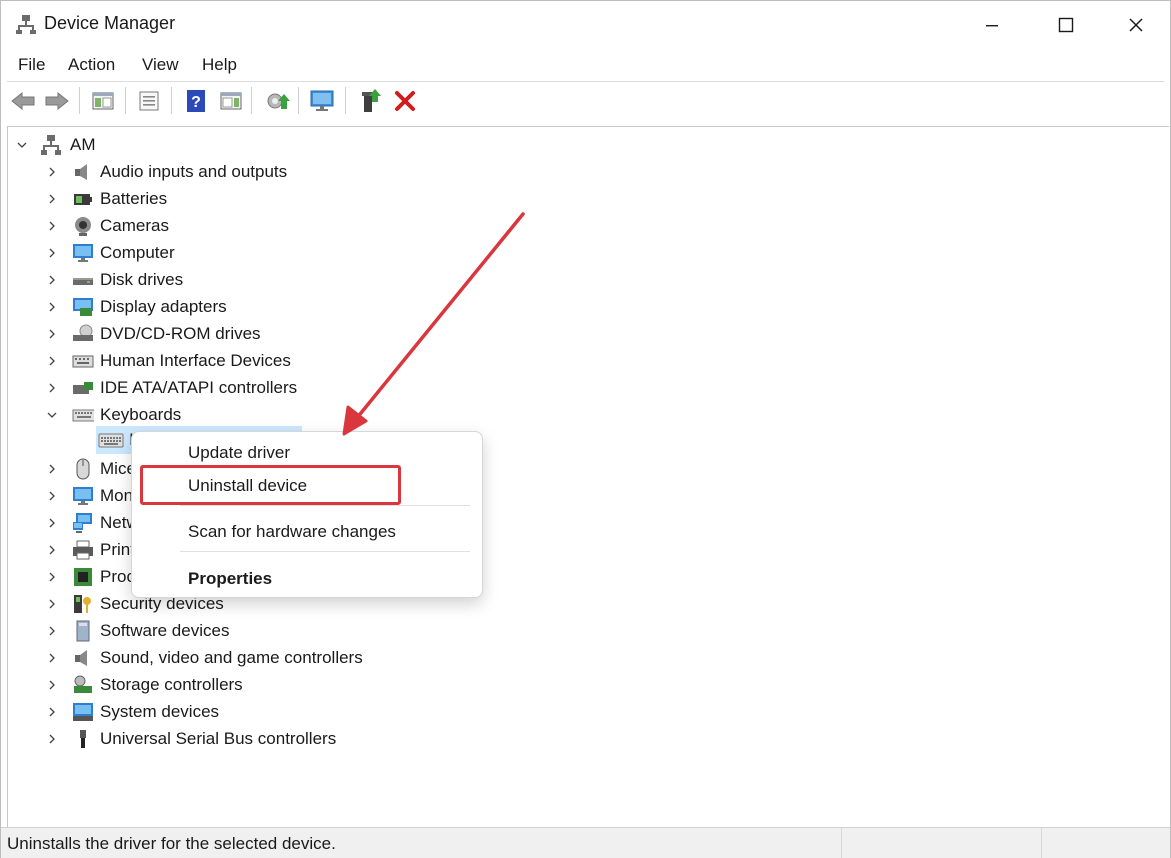  I want to click on show-hide-tree-icon, so click(103, 101).